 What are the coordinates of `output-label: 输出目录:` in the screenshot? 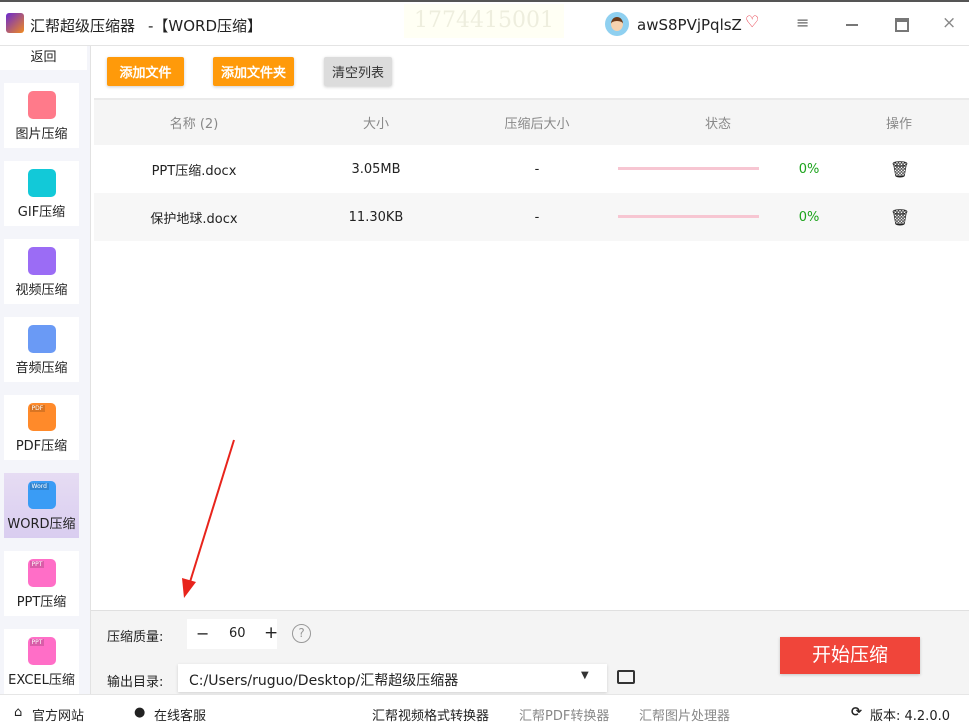 It's located at (135, 682).